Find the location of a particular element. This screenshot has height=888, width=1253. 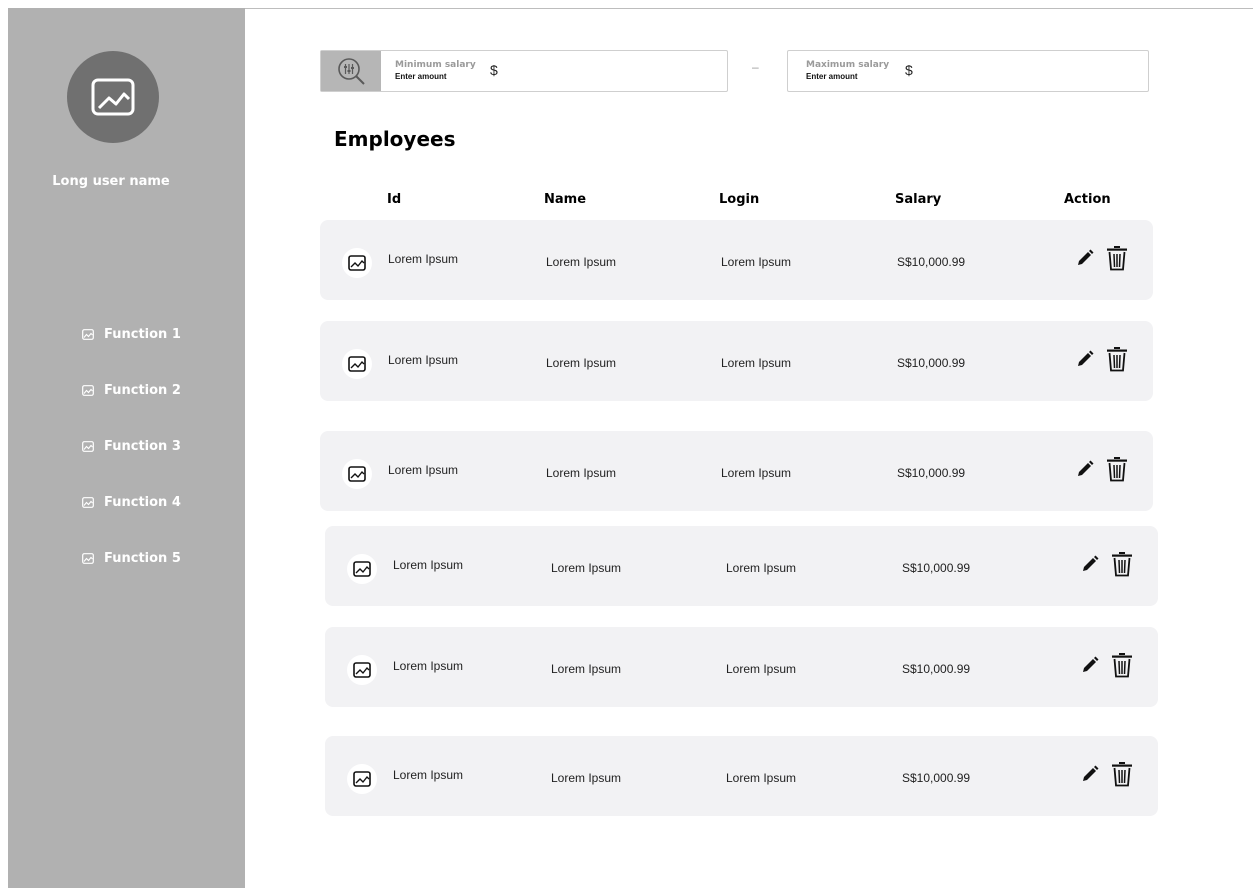

filter-search-icon is located at coordinates (351, 71).